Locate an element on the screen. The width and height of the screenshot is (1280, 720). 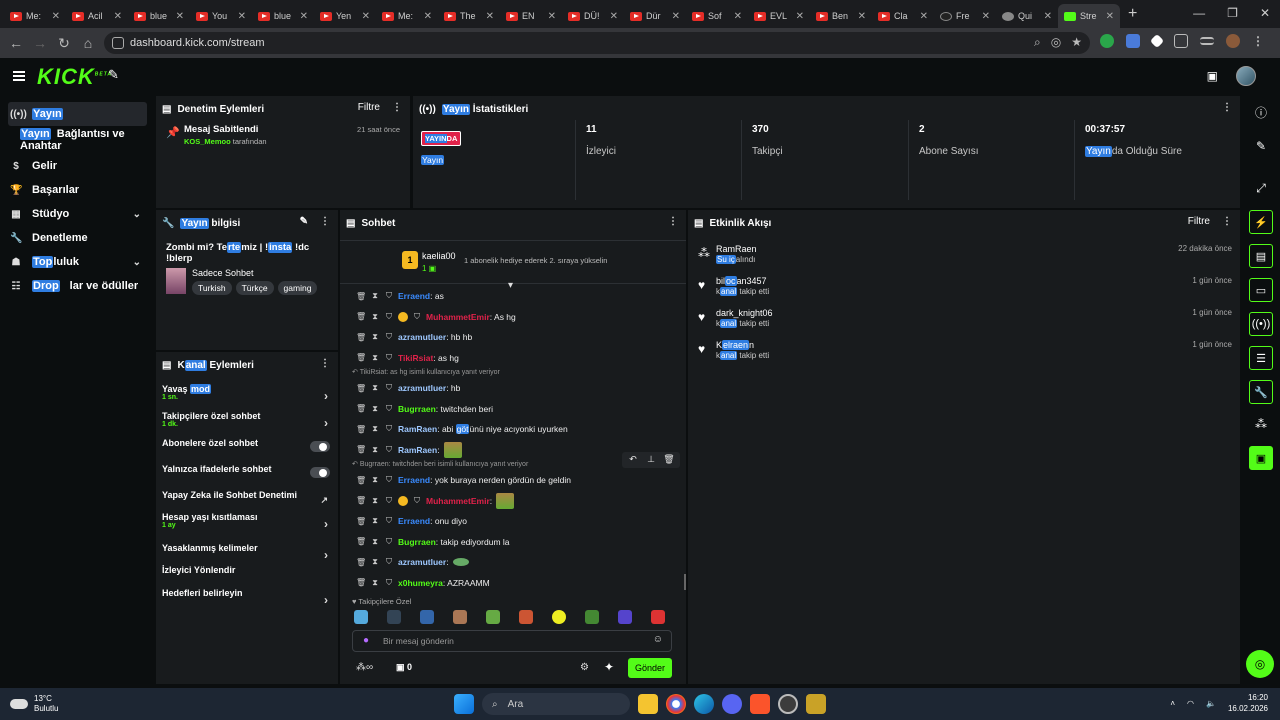
sidebar-item-1: ((•)) Yayın is located at coordinates (77, 114).